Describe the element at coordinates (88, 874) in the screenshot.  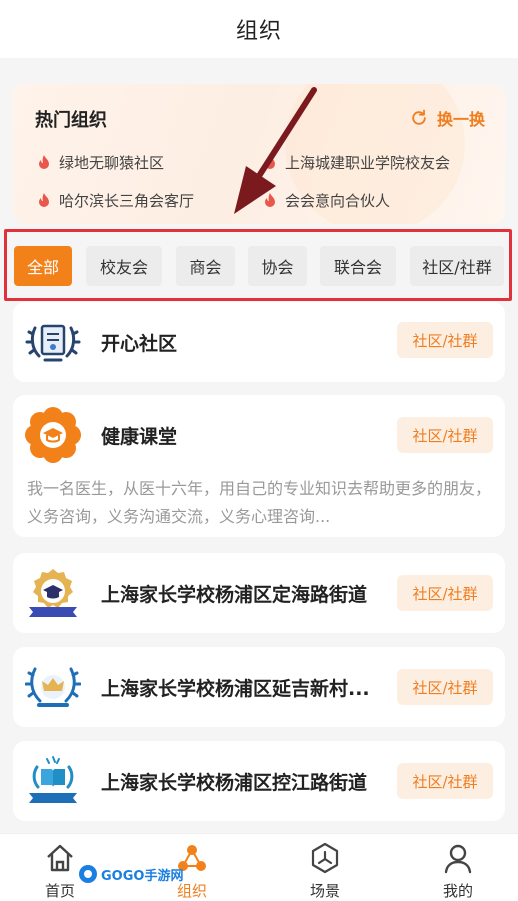
I see `watermark-logo-icon` at that location.